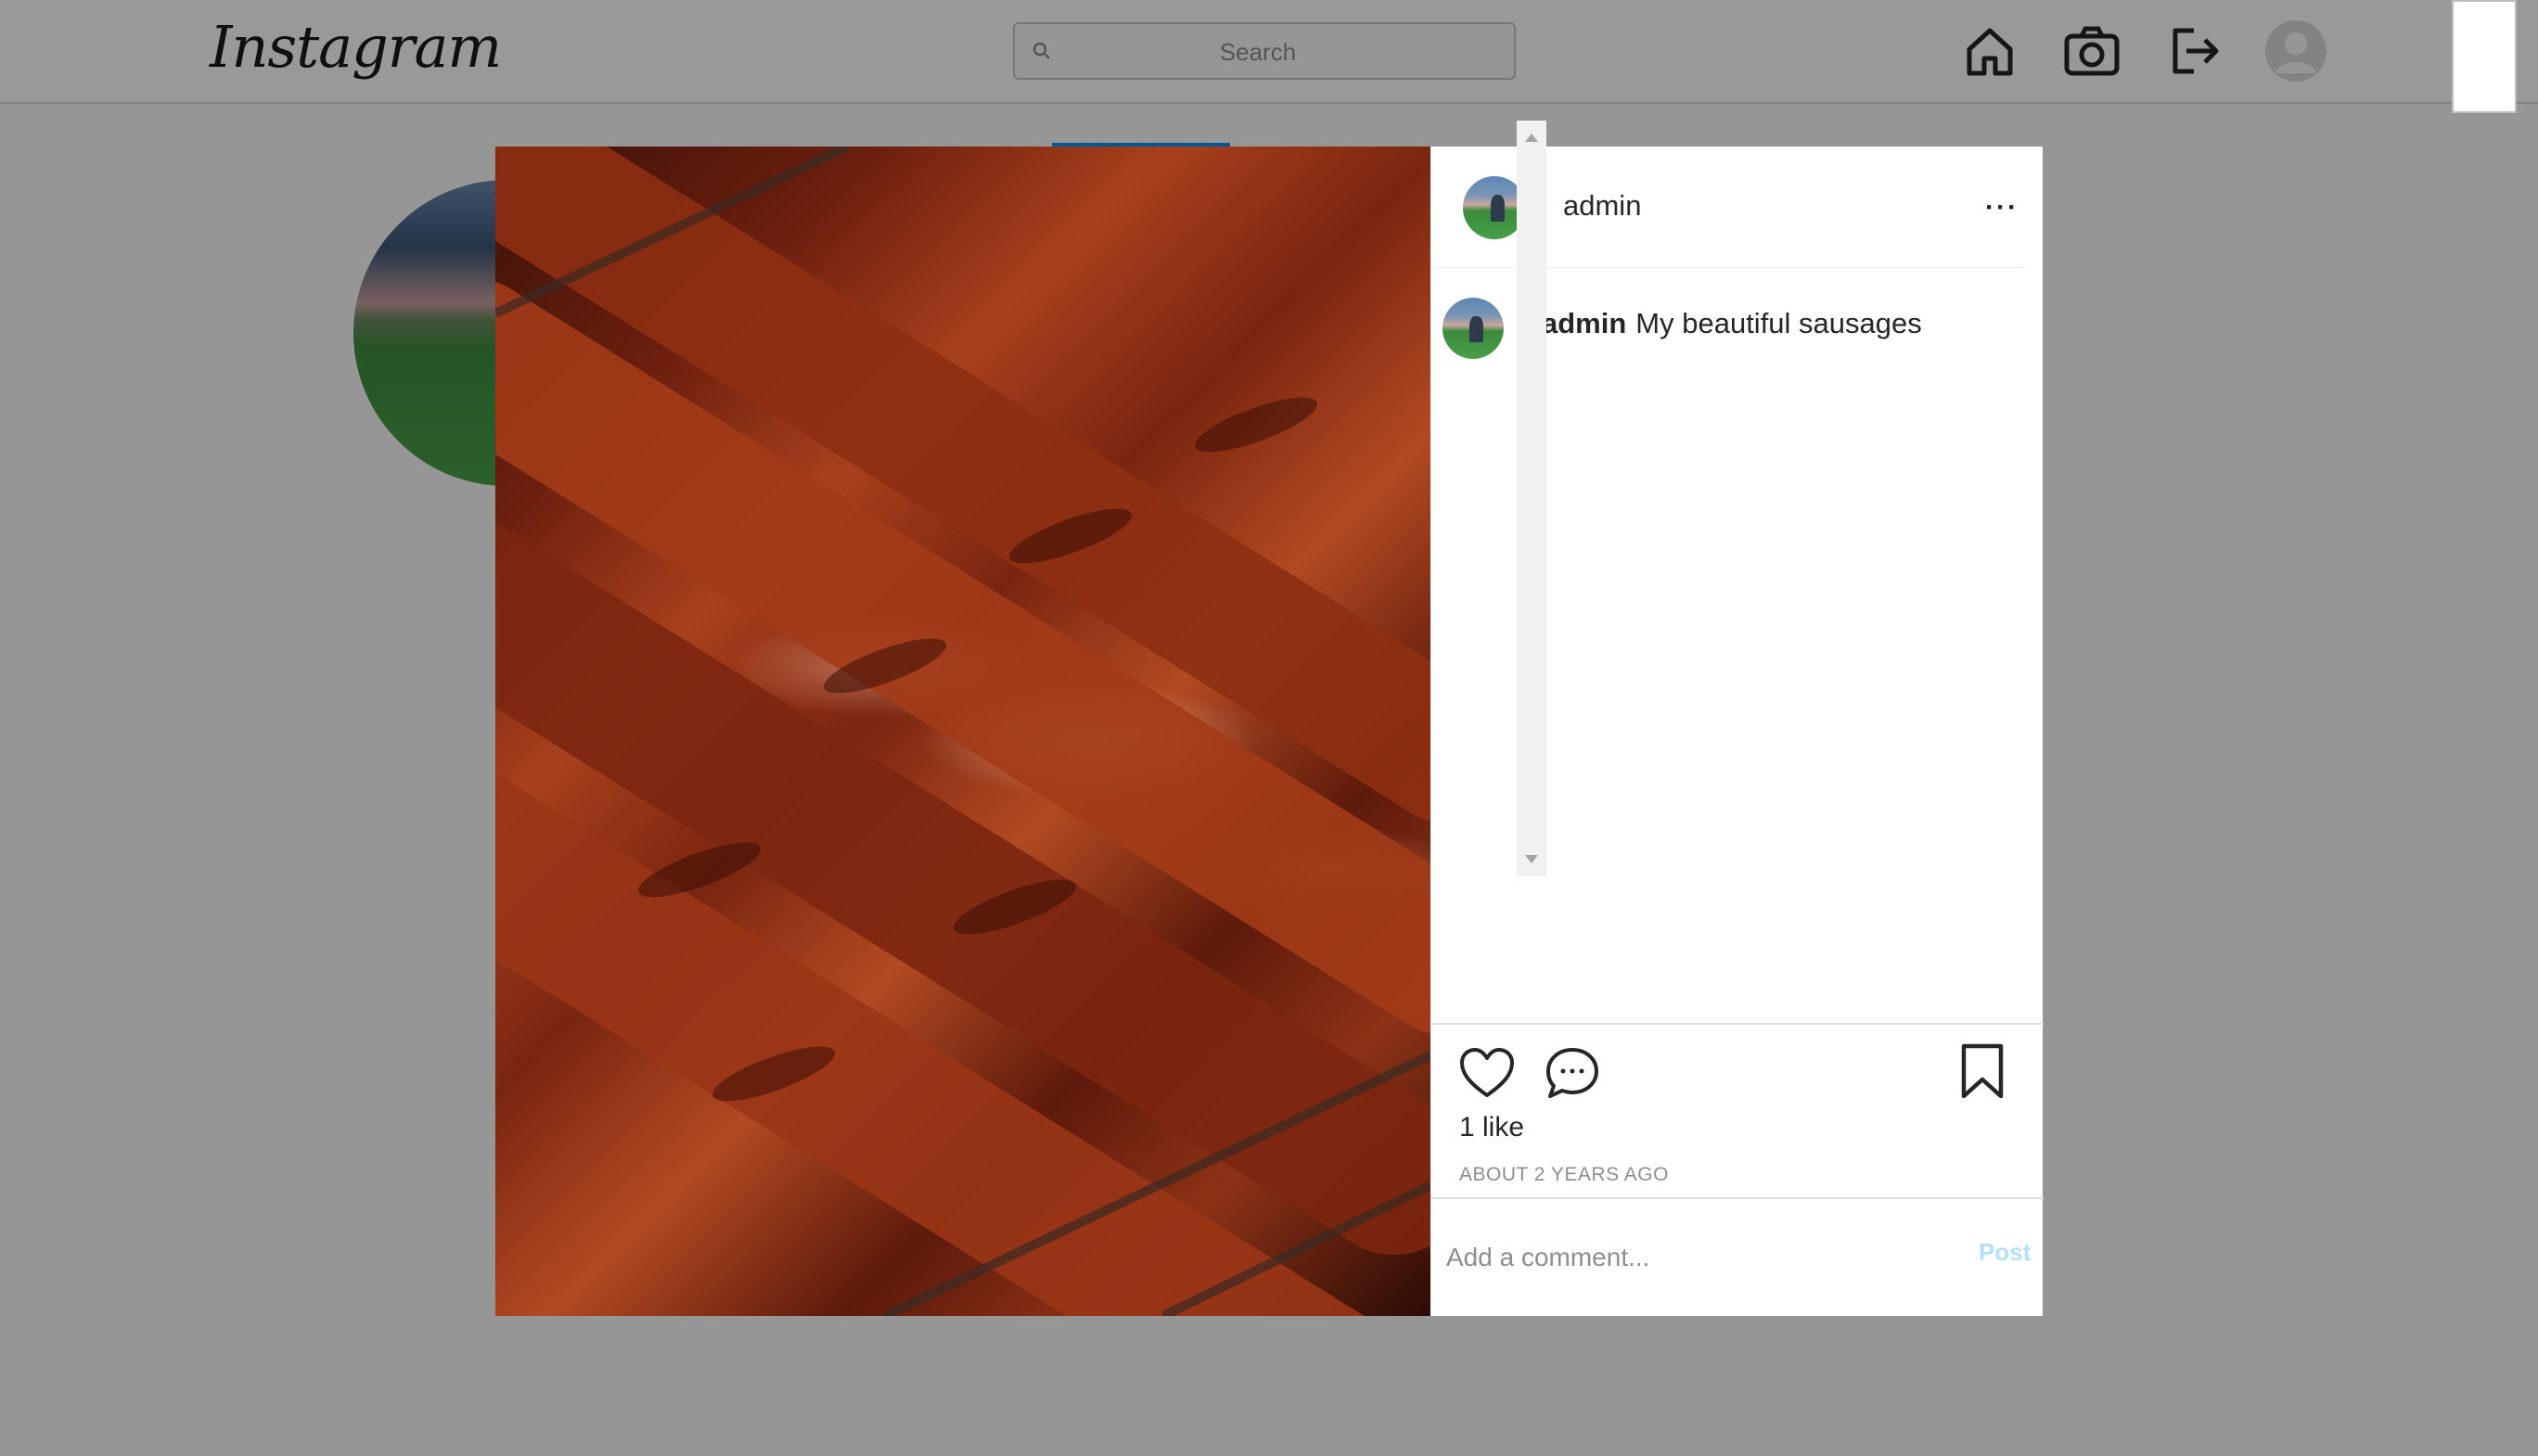 The height and width of the screenshot is (1456, 2538). Describe the element at coordinates (2002, 207) in the screenshot. I see `more-options-button: ···` at that location.